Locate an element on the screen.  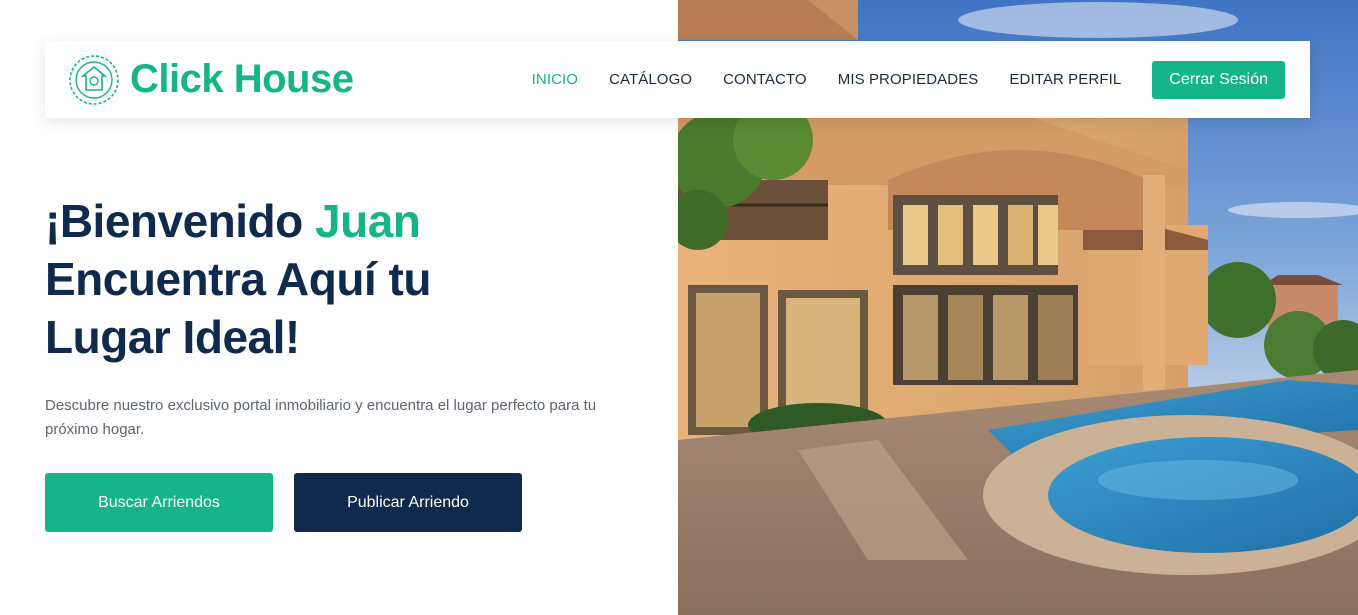
search-rentals-button: Buscar Arriendos is located at coordinates (159, 502).